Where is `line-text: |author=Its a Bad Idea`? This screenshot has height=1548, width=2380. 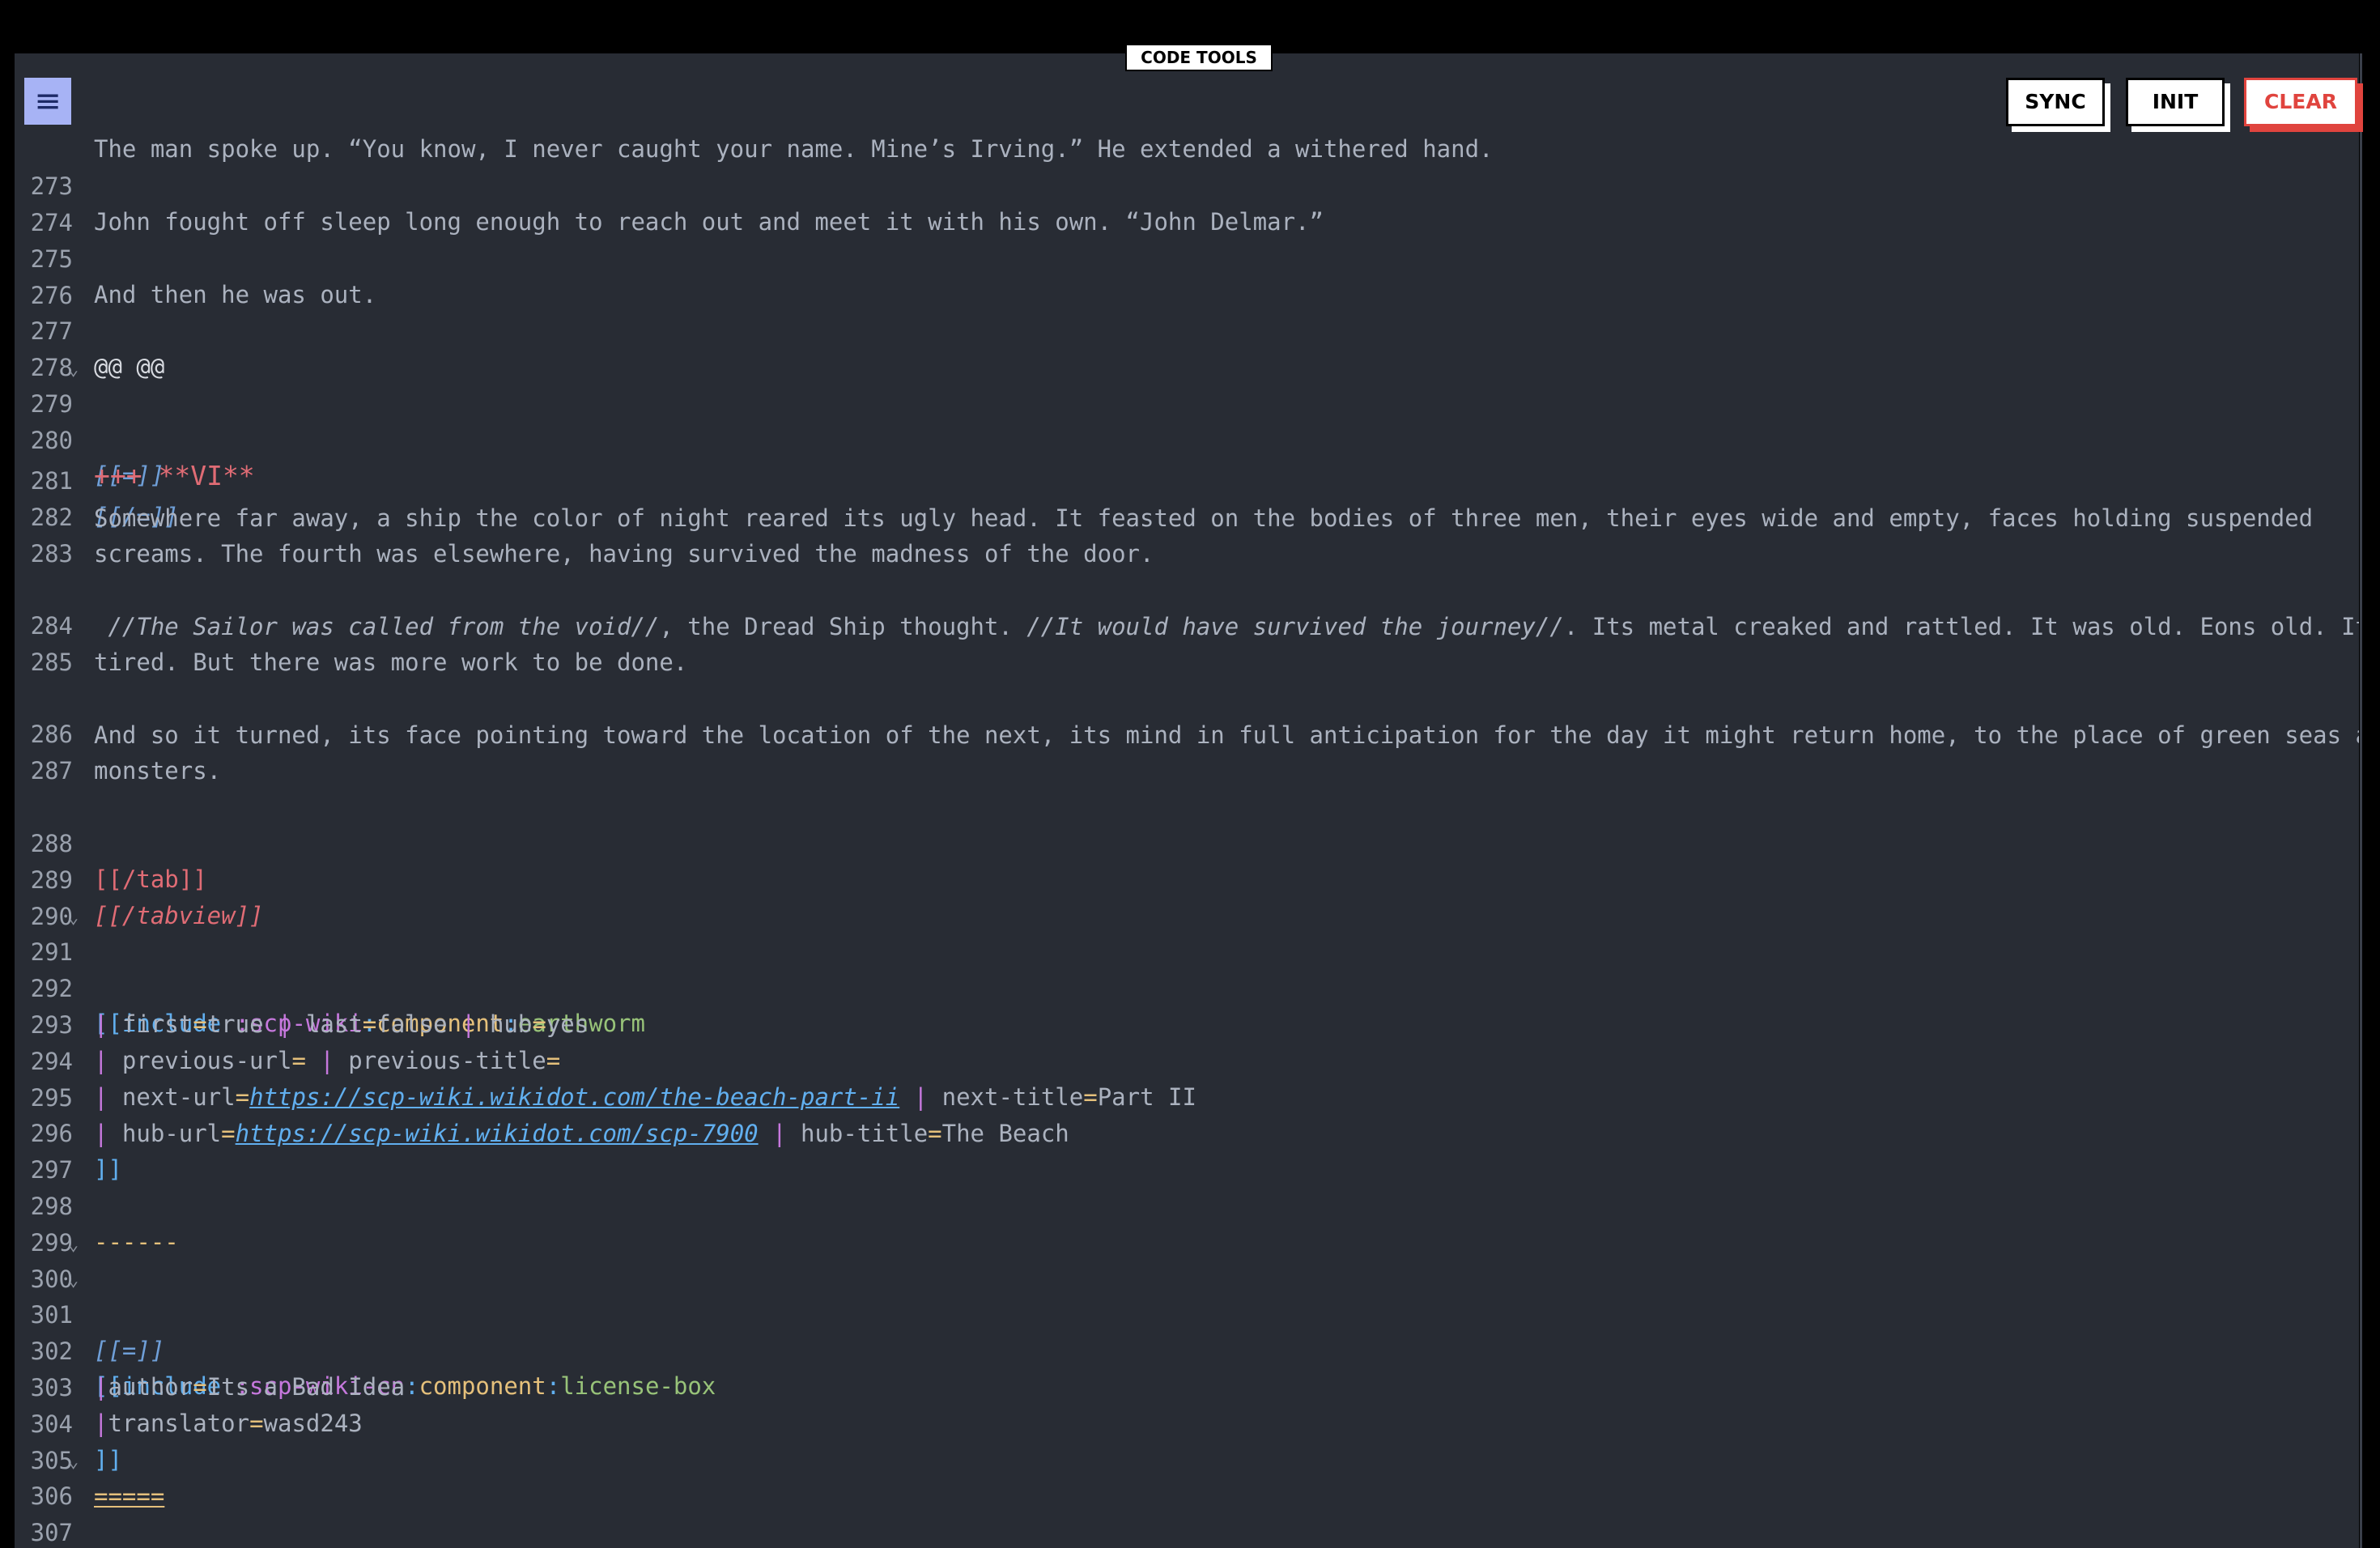 line-text: |author=Its a Bad Idea is located at coordinates (250, 1387).